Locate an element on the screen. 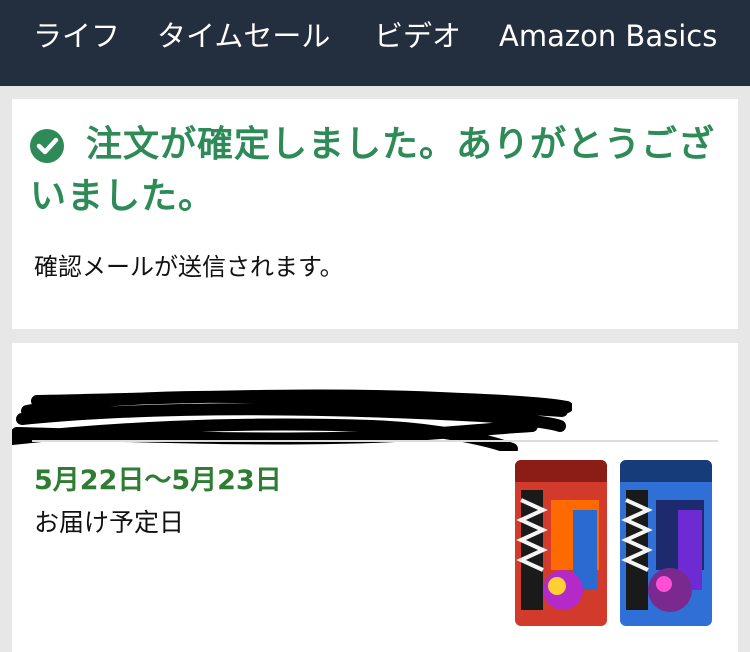  top-navigation: ライフ タイムセール ビデオ Amazon Basics is located at coordinates (375, 43).